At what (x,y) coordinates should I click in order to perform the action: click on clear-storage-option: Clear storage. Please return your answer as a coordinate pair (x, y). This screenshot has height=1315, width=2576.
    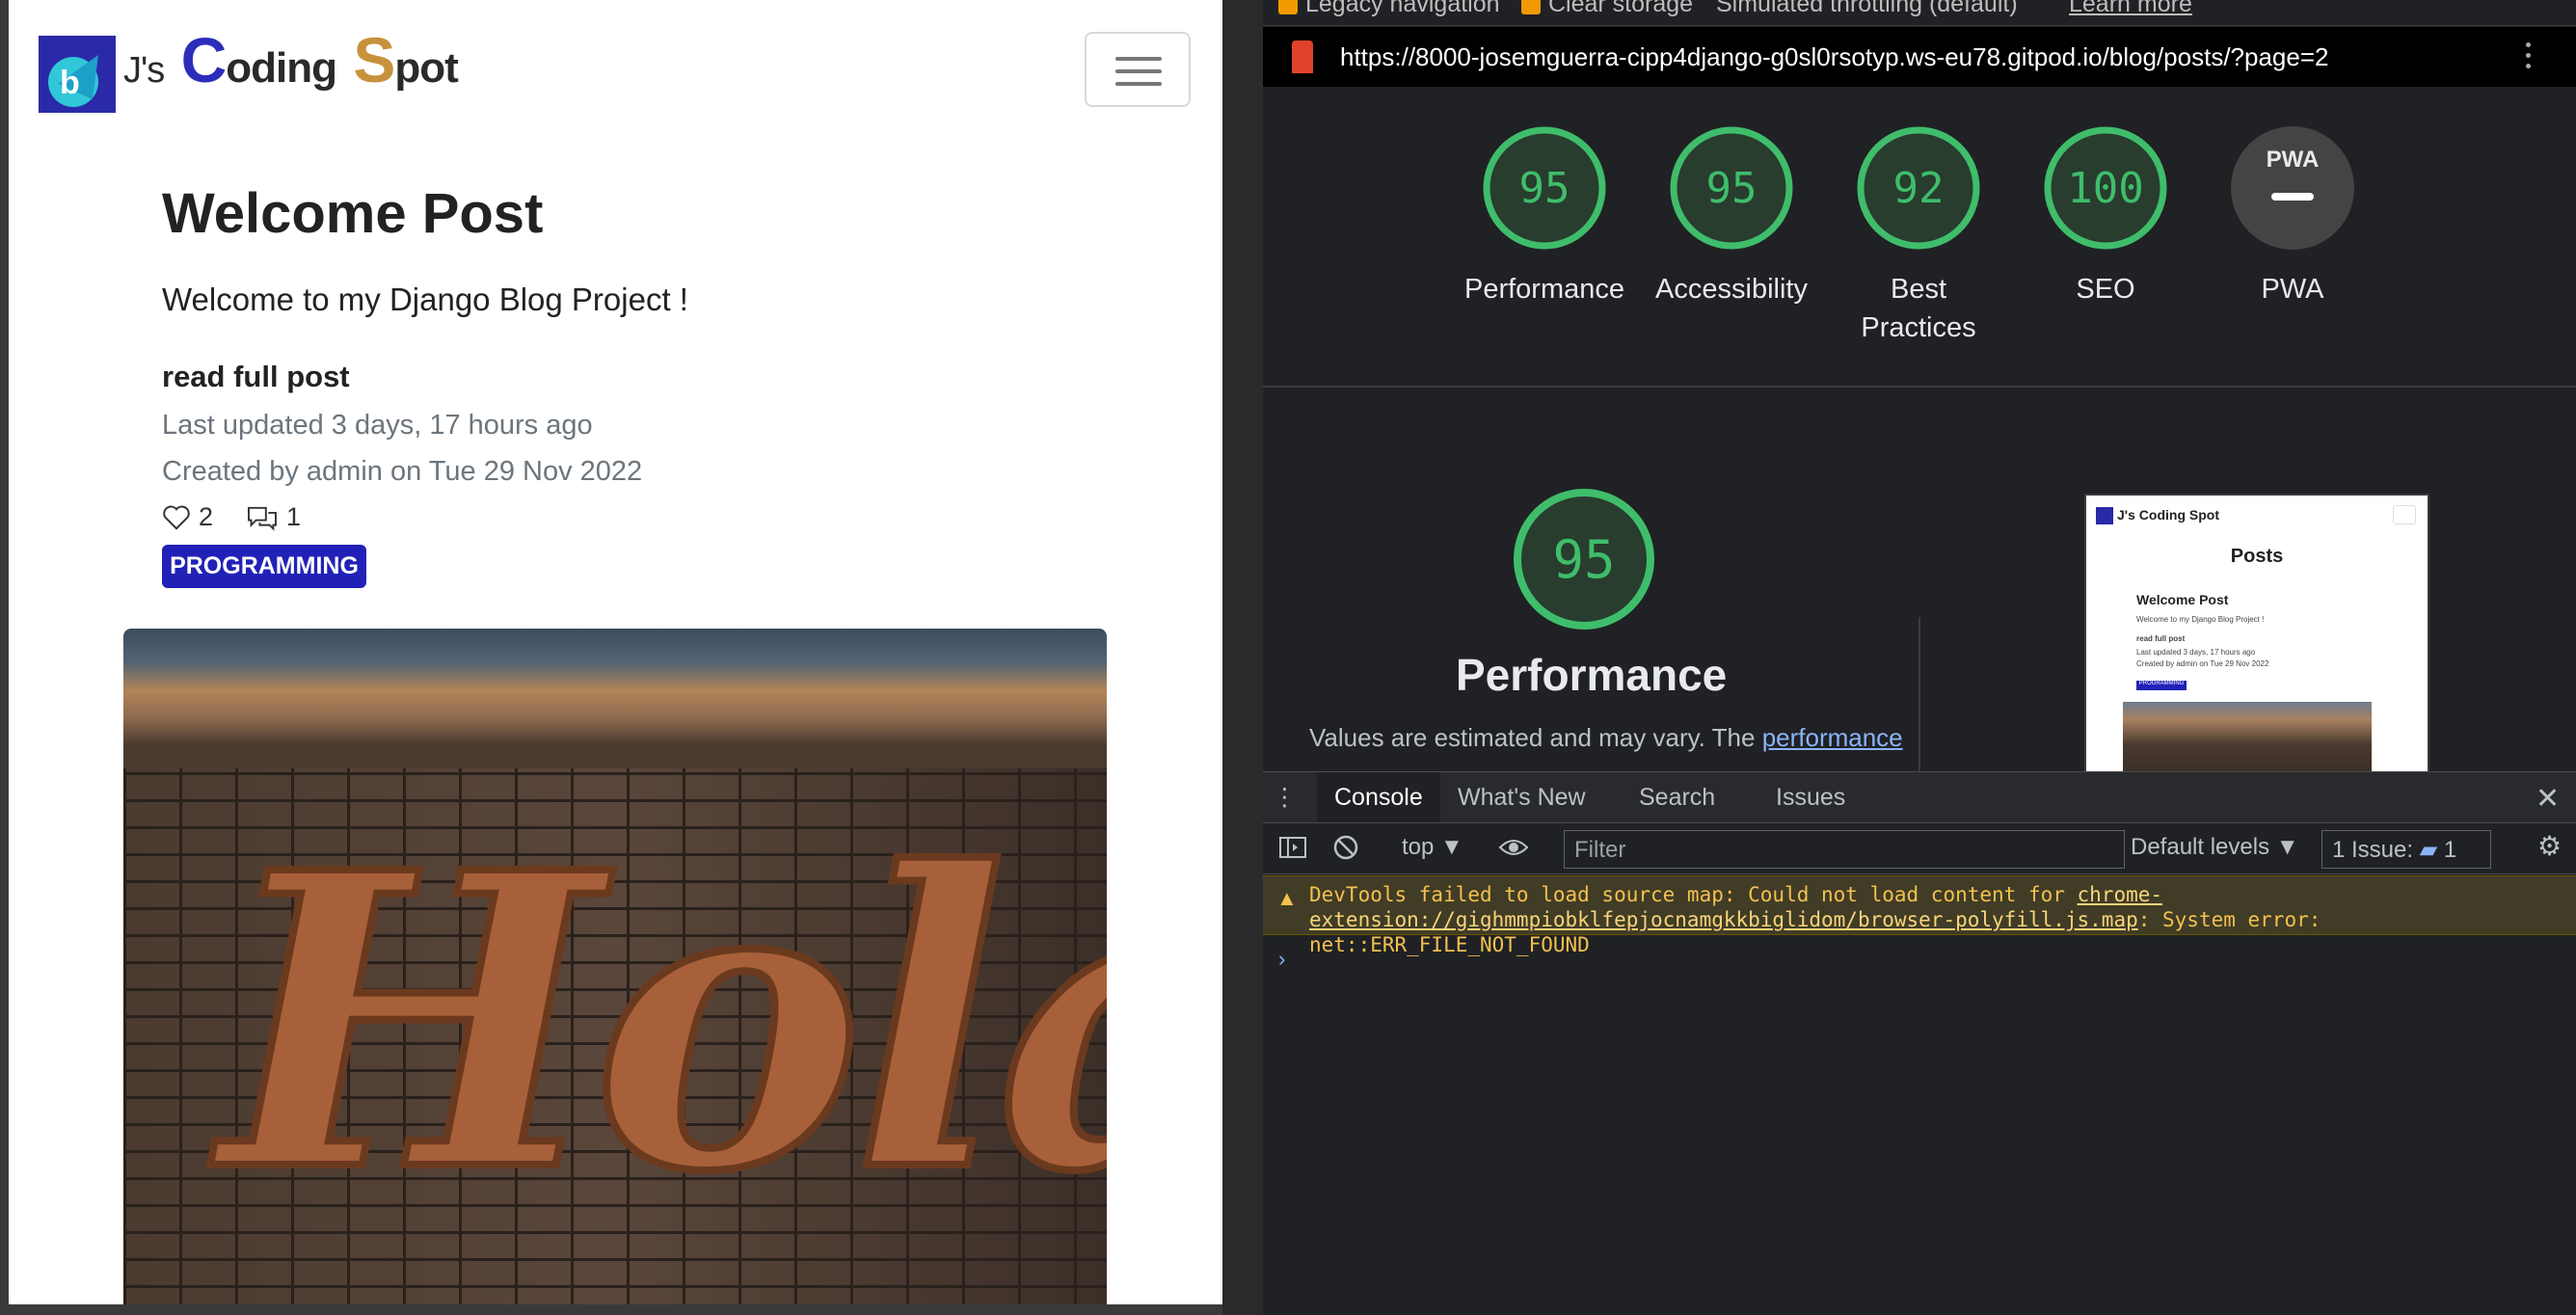
    Looking at the image, I should click on (1607, 9).